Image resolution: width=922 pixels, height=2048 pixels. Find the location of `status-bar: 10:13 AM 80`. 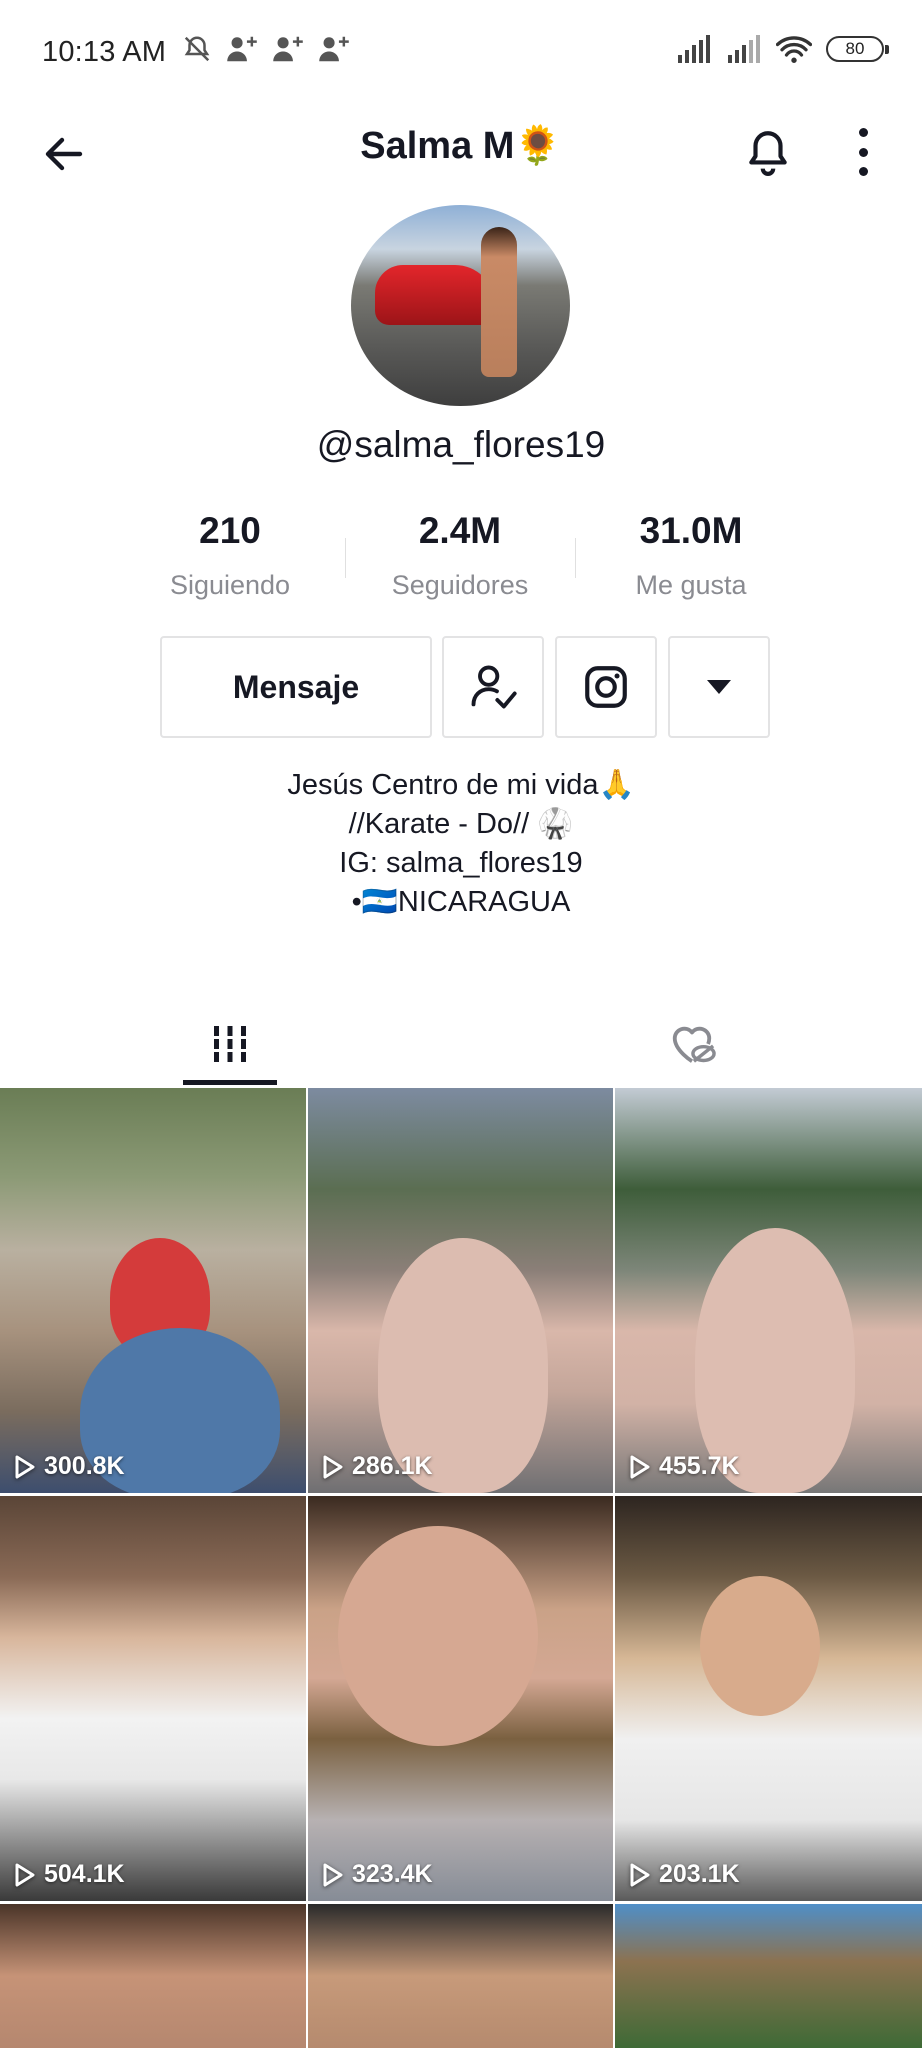

status-bar: 10:13 AM 80 is located at coordinates (461, 54).